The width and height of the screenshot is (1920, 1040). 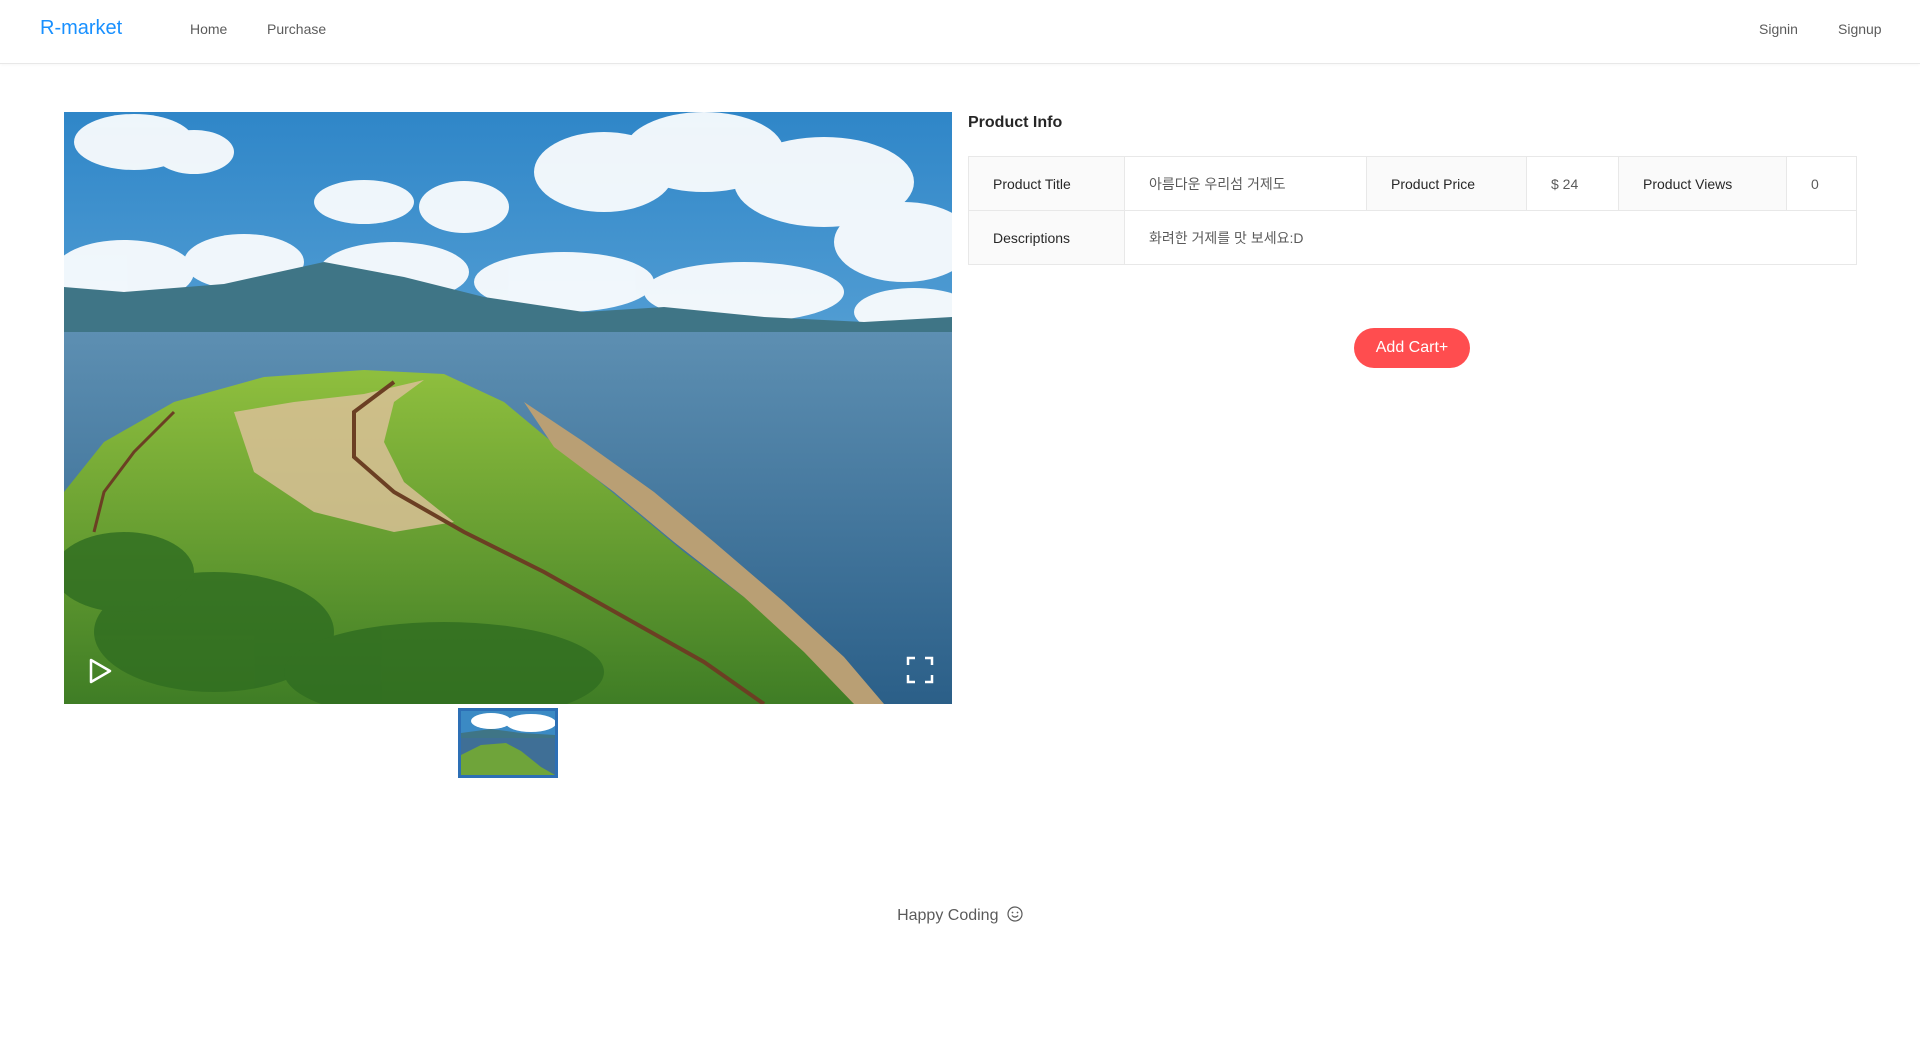 What do you see at coordinates (99, 671) in the screenshot?
I see `play-icon` at bounding box center [99, 671].